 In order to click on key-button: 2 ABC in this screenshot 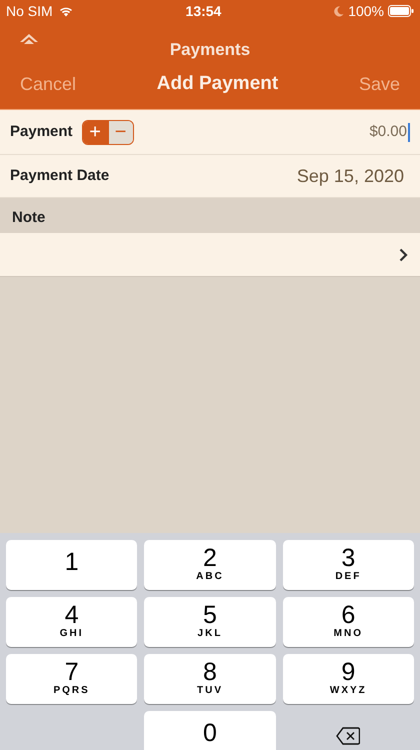, I will do `click(210, 565)`.